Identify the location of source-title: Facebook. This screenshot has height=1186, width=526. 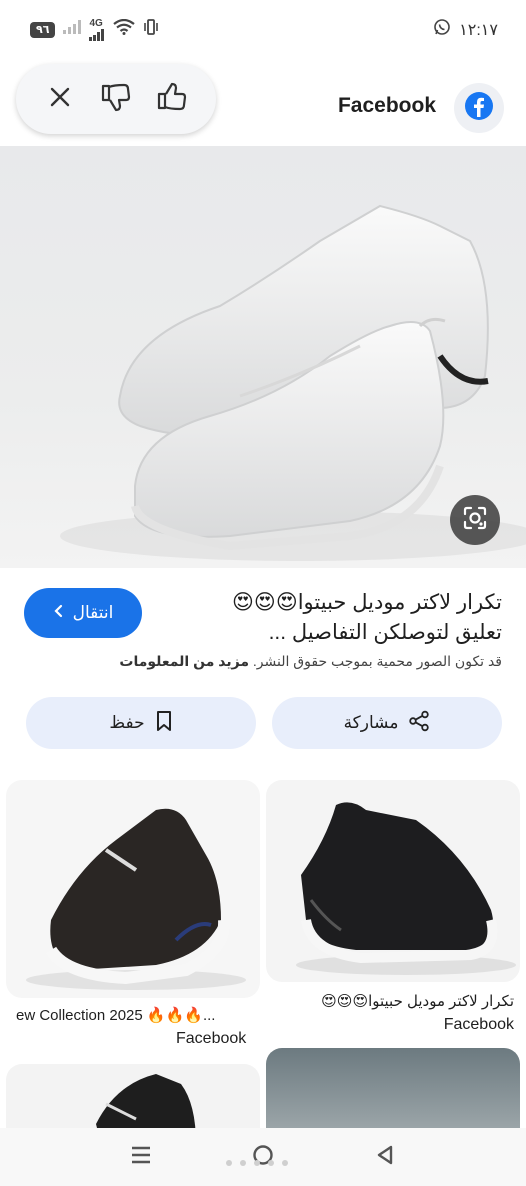
(387, 106).